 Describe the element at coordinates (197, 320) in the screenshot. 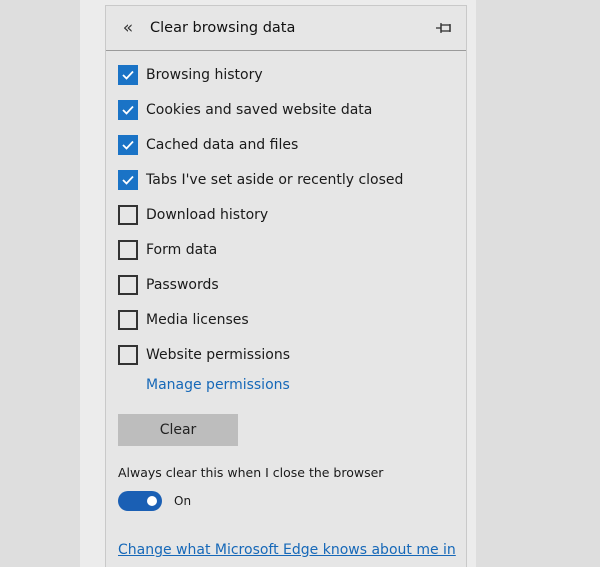

I see `checkbox-label: Media licenses` at that location.